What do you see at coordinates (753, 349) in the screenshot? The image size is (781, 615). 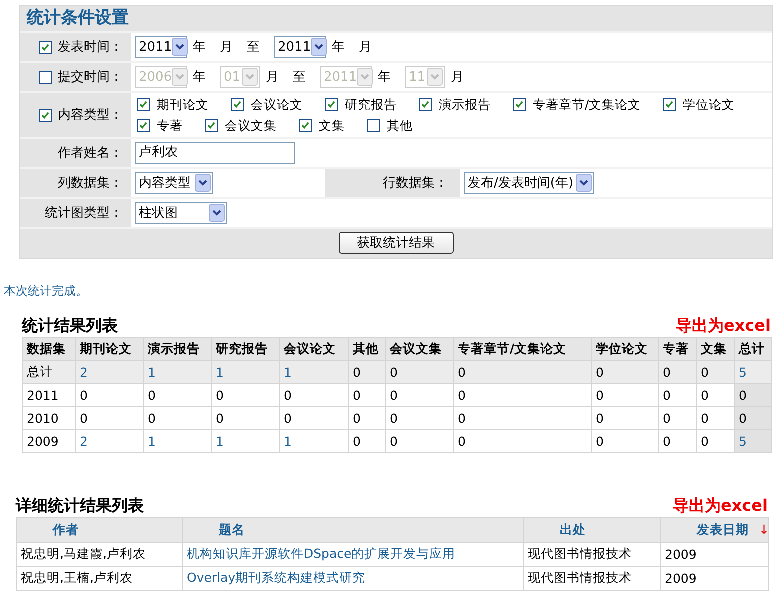 I see `column-header: 总计` at bounding box center [753, 349].